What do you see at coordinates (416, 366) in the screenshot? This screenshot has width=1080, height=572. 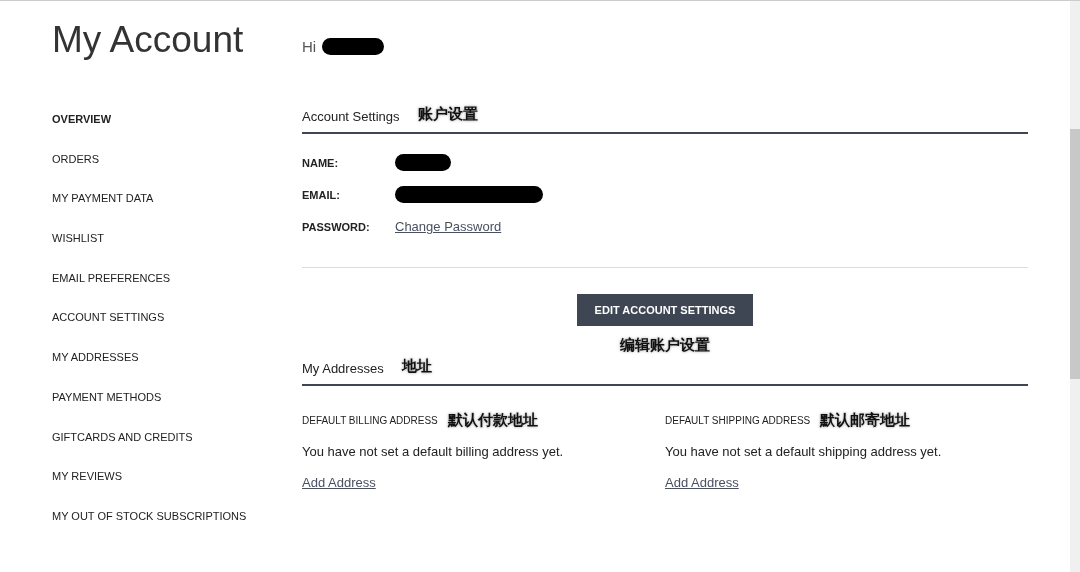 I see `annotation: 地址` at bounding box center [416, 366].